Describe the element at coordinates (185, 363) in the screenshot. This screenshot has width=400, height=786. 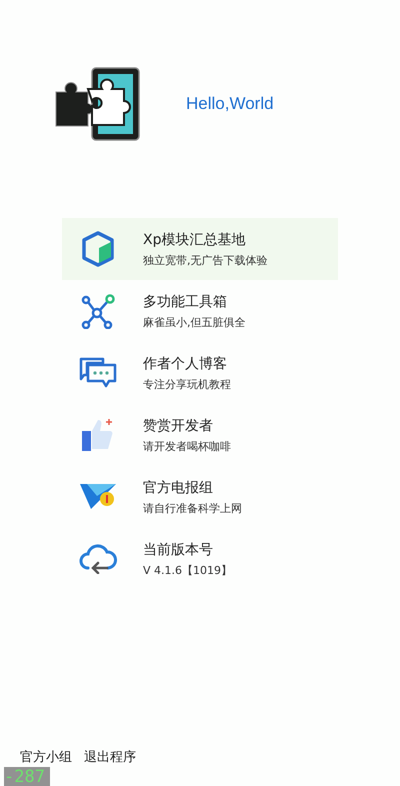
I see `item-title: 作者个人博客` at that location.